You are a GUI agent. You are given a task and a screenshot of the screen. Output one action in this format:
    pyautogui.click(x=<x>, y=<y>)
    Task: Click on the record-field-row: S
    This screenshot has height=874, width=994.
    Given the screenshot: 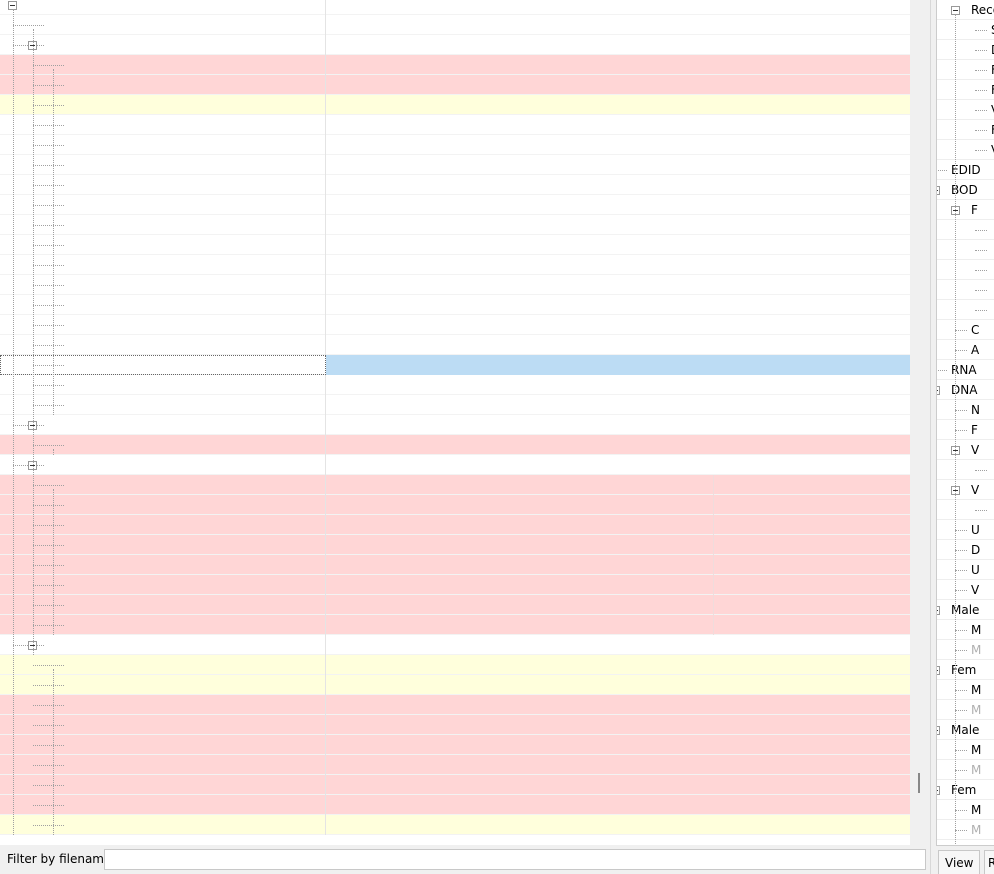 What is the action you would take?
    pyautogui.click(x=965, y=30)
    